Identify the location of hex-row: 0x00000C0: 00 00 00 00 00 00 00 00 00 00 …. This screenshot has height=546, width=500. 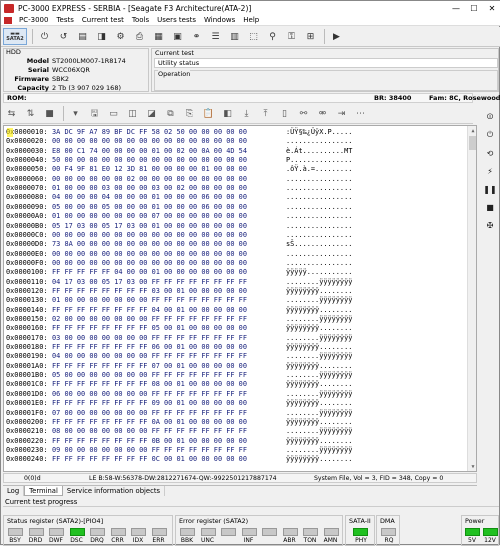
(182, 235).